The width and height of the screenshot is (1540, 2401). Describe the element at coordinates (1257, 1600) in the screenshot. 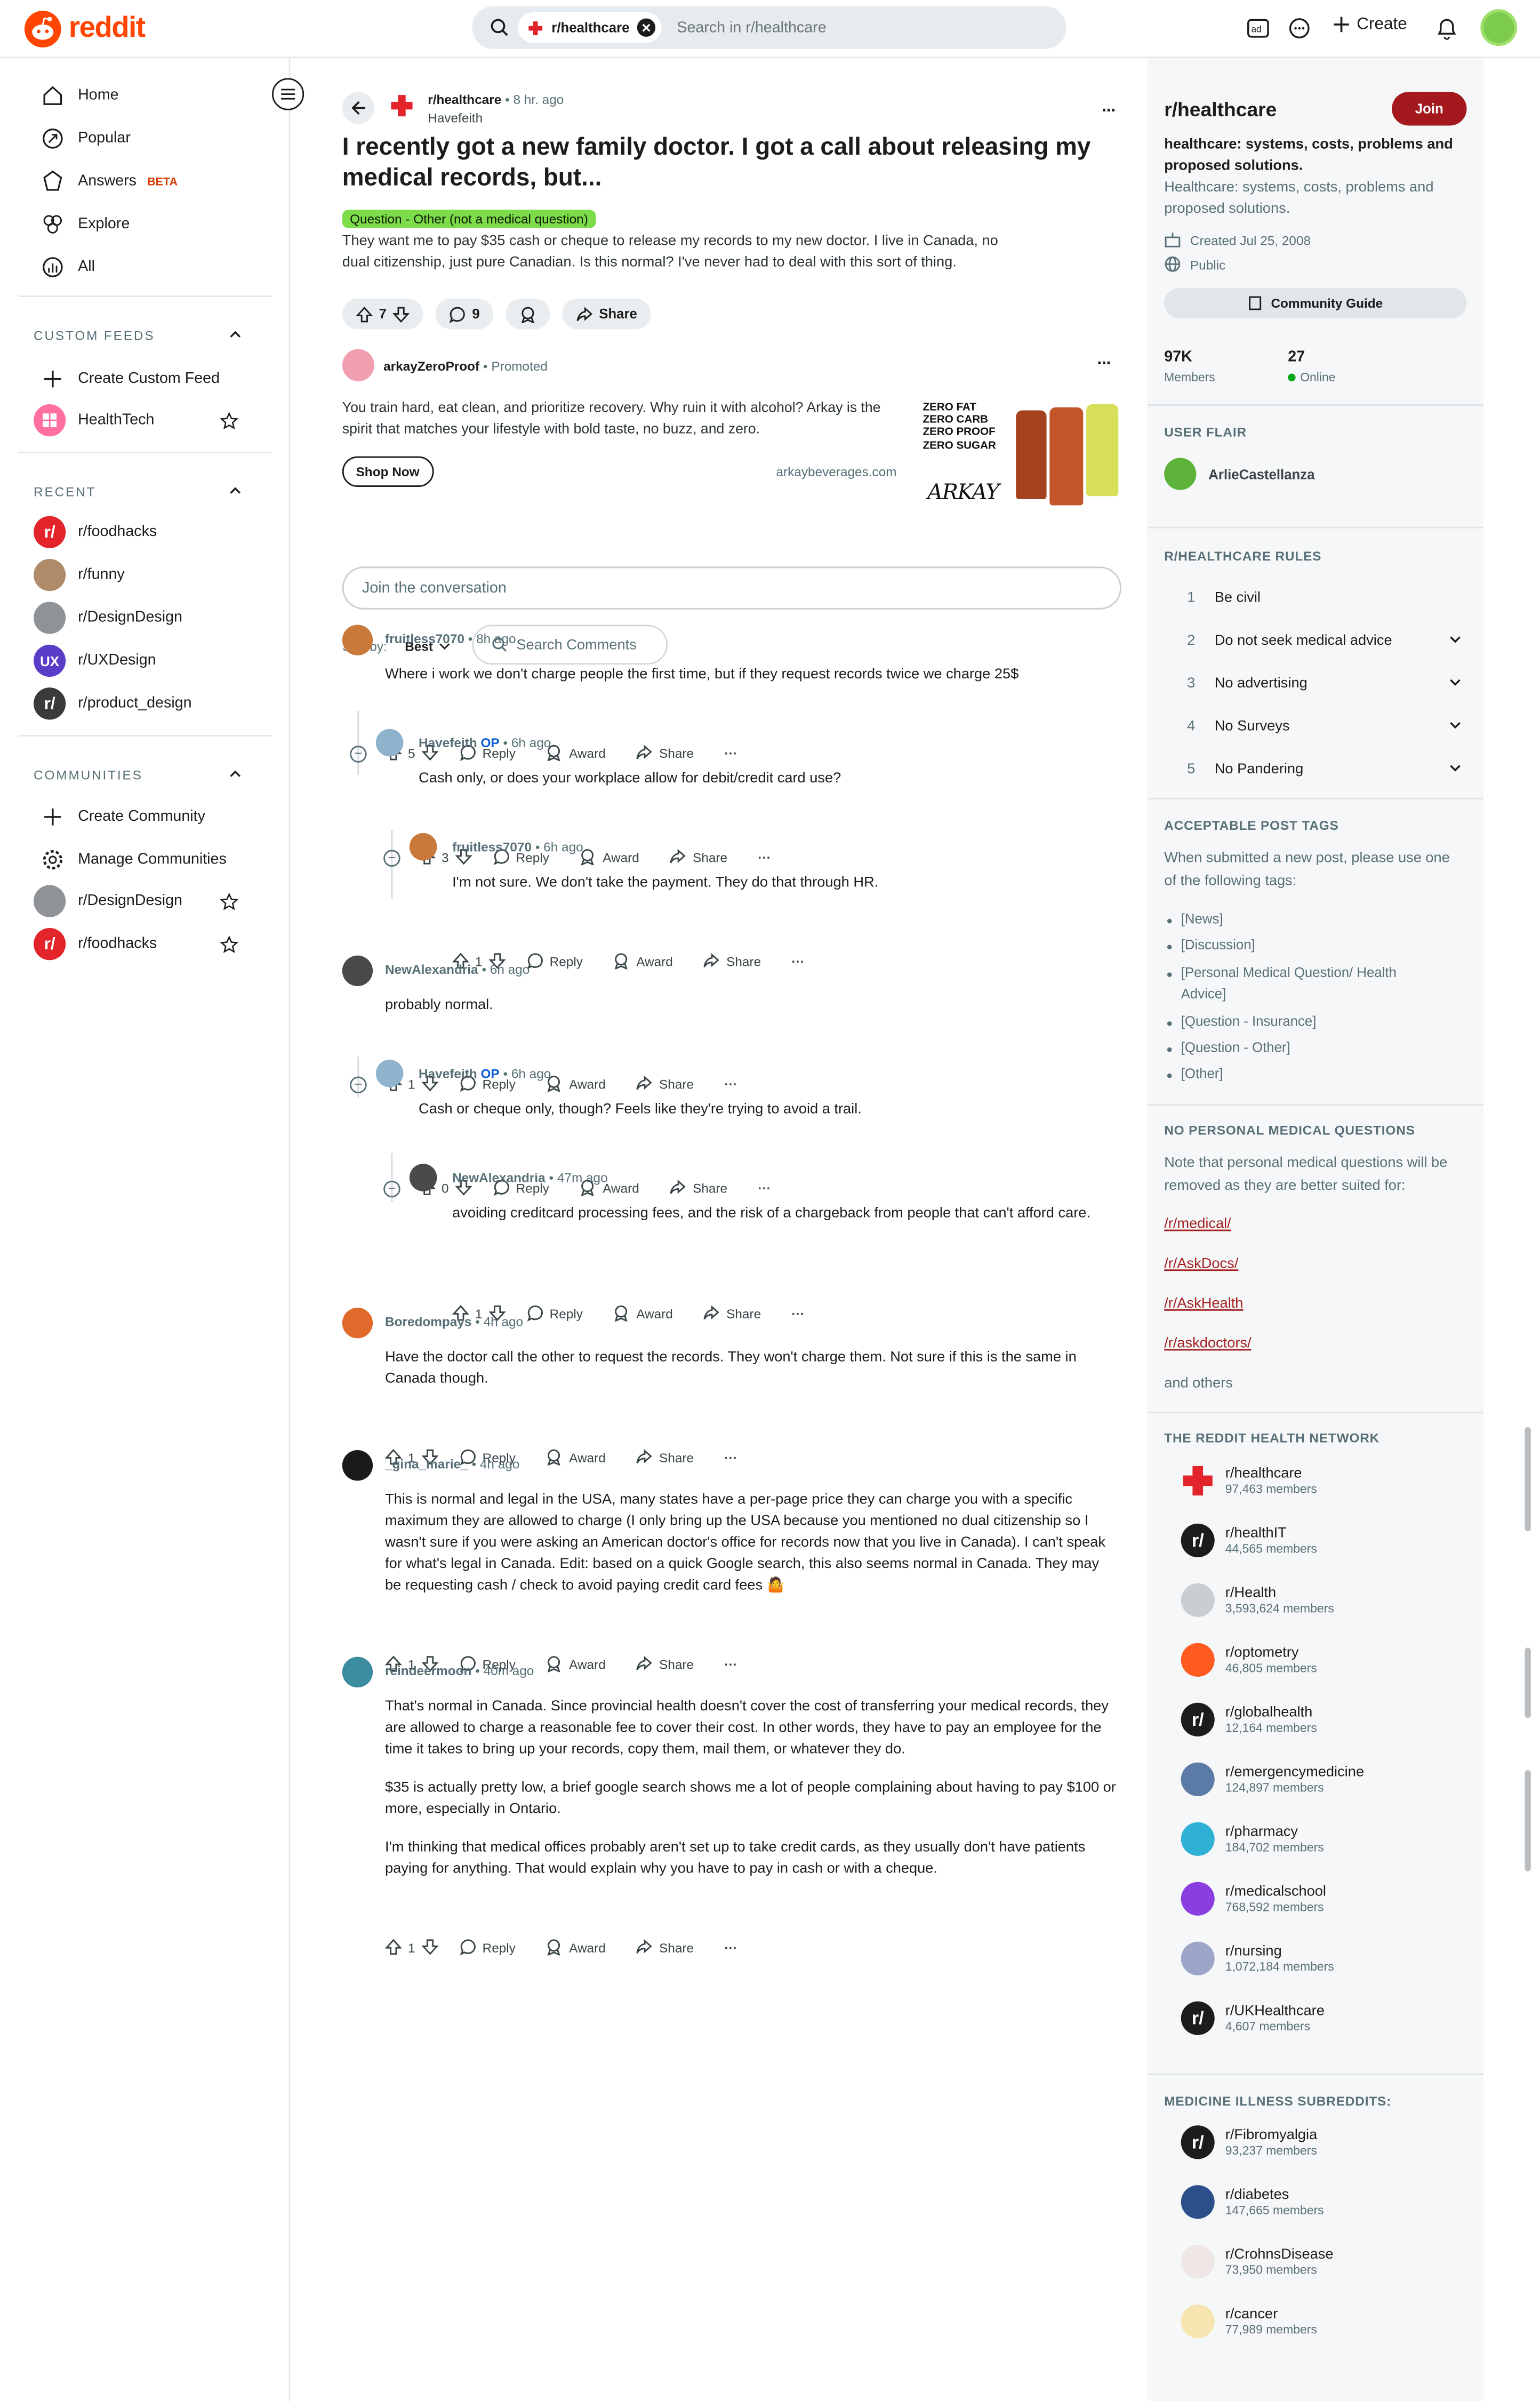

I see `network-community: r/Health 3,593,624 members` at that location.